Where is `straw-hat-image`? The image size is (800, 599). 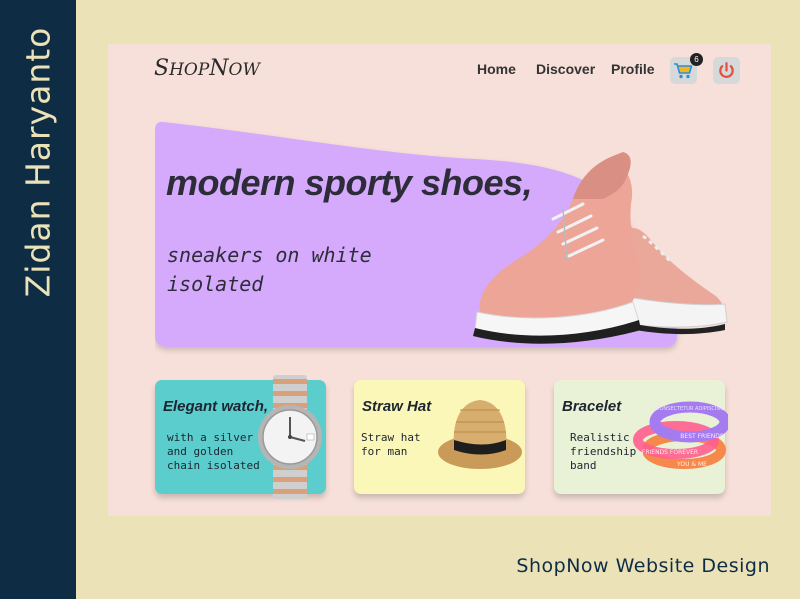 straw-hat-image is located at coordinates (480, 434).